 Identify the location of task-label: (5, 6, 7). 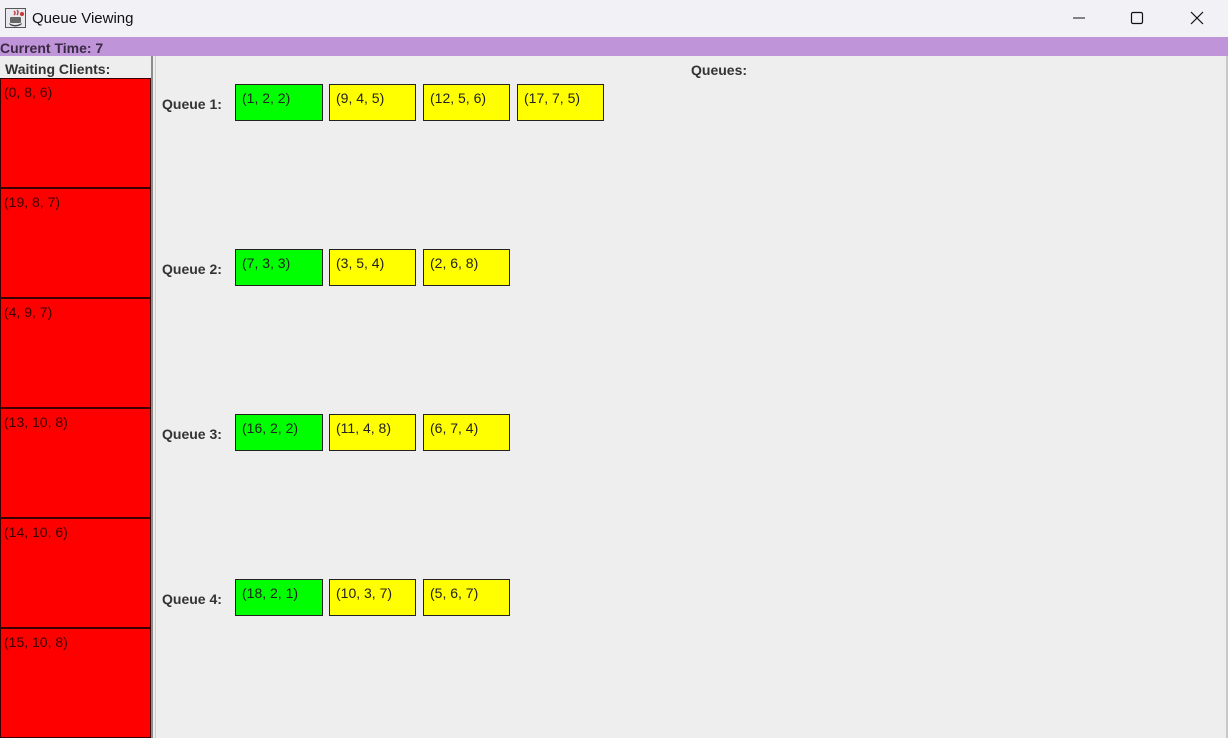
(454, 593).